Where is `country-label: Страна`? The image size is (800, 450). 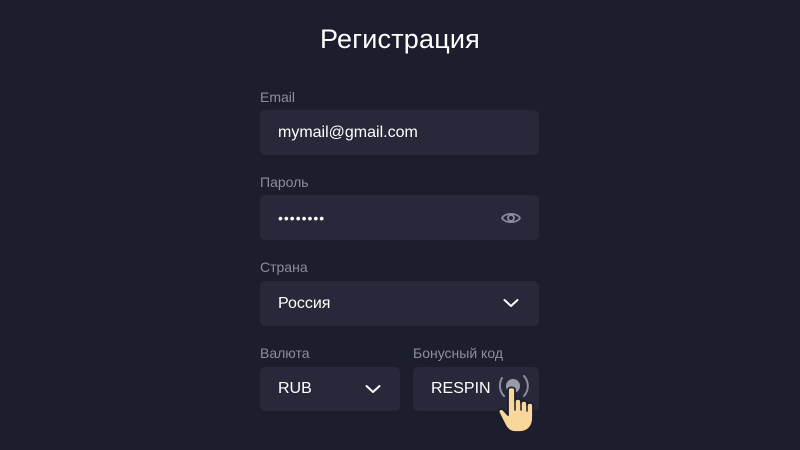 country-label: Страна is located at coordinates (284, 267).